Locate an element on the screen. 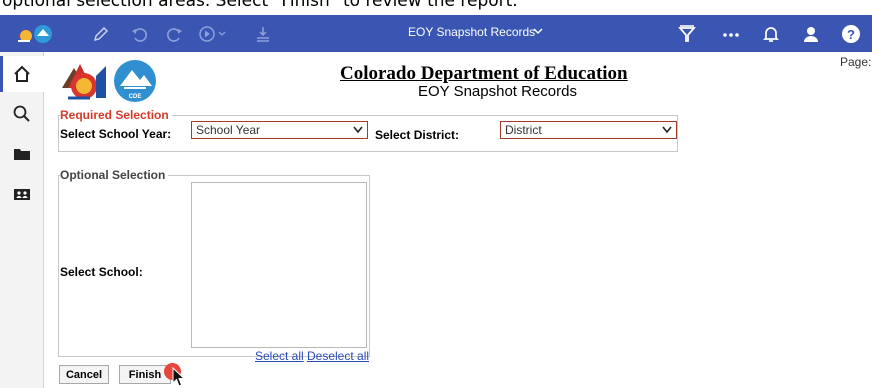  play-icon is located at coordinates (207, 34).